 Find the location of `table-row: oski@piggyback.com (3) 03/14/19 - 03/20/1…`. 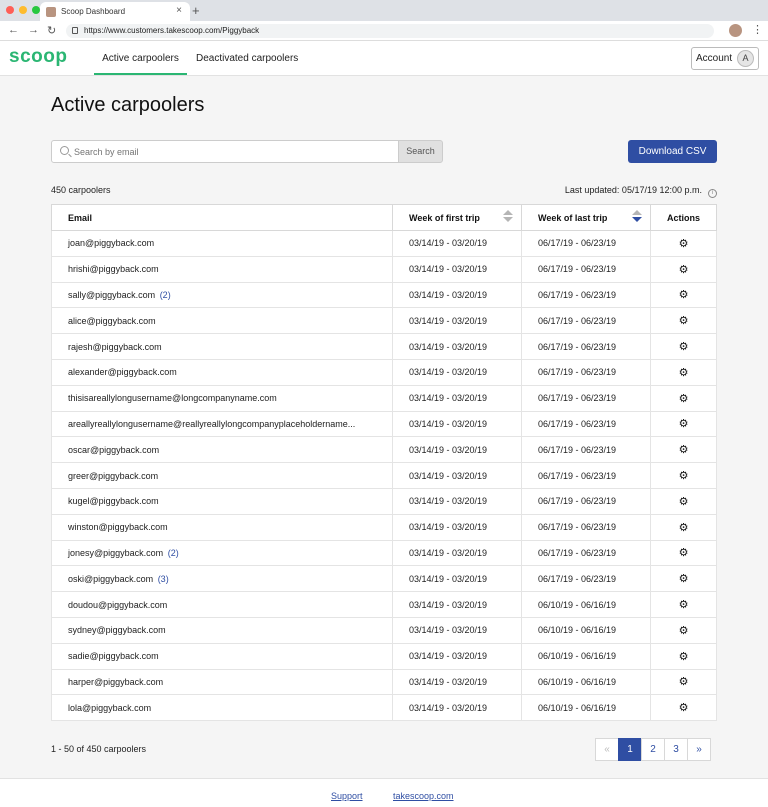

table-row: oski@piggyback.com (3) 03/14/19 - 03/20/1… is located at coordinates (384, 579).